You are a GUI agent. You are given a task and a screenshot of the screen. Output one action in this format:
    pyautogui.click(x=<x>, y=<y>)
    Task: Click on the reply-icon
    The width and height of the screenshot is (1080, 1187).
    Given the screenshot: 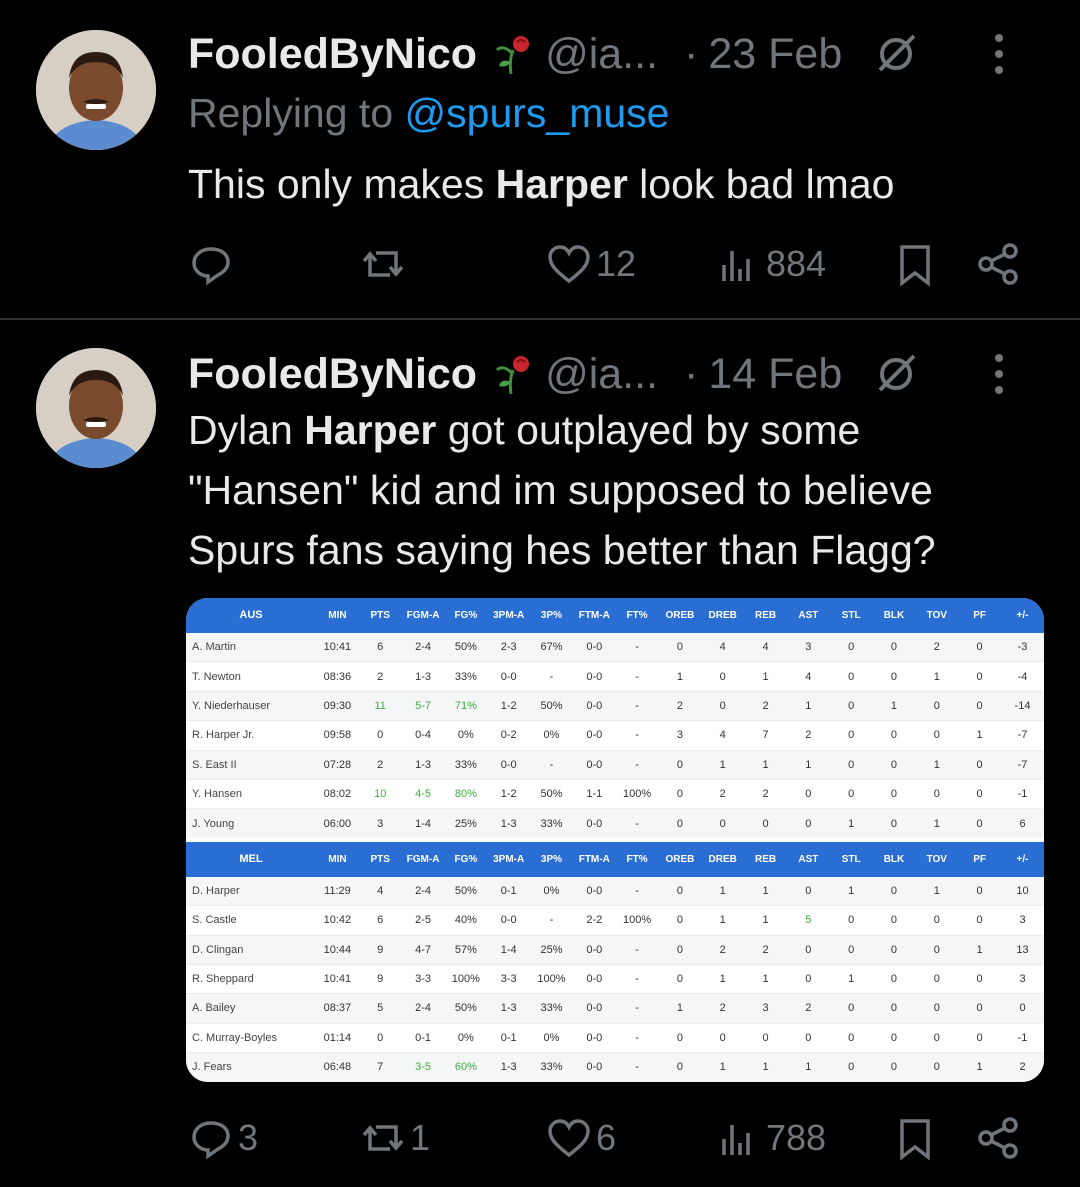 What is the action you would take?
    pyautogui.click(x=211, y=266)
    